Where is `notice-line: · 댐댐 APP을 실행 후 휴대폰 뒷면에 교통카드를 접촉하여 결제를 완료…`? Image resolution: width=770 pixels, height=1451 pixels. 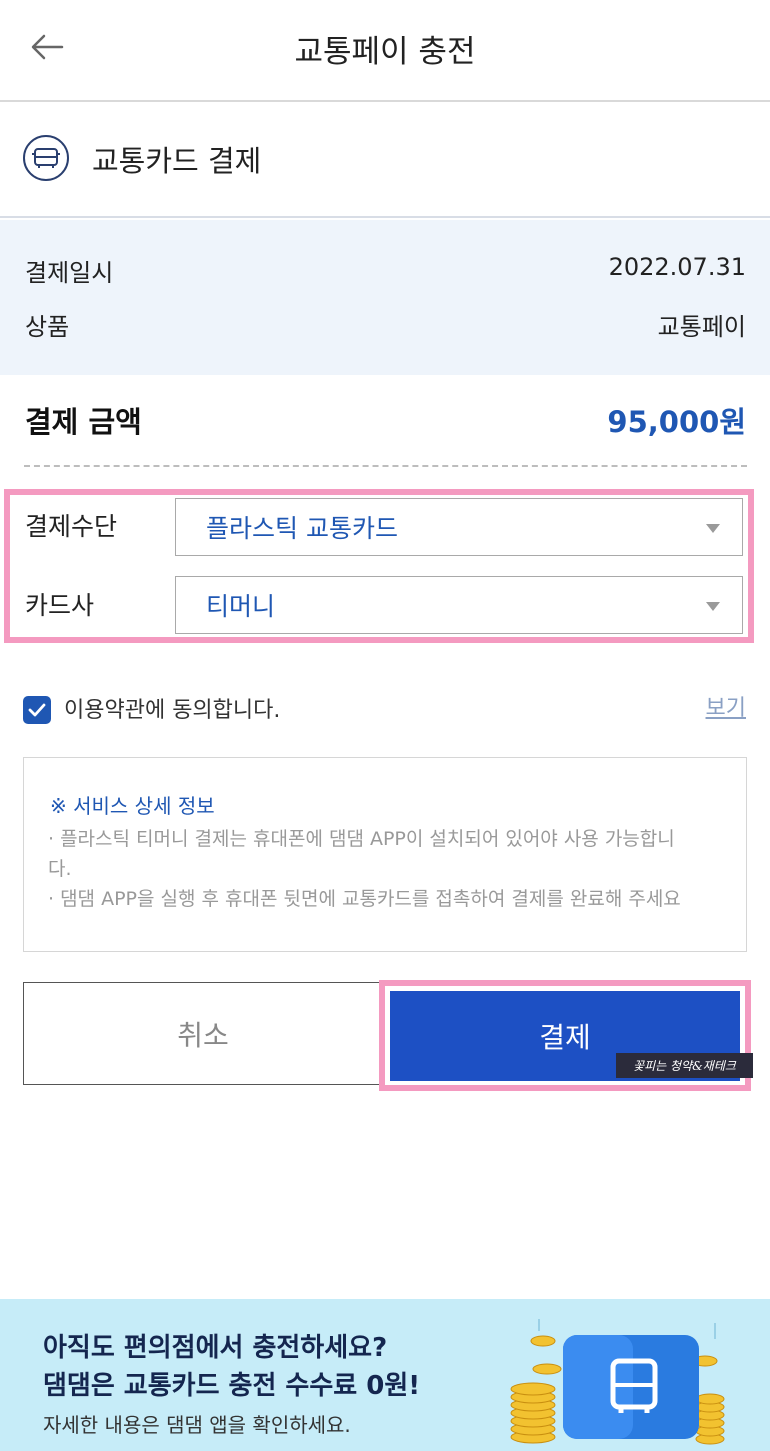 notice-line: · 댐댐 APP을 실행 후 휴대폰 뒷면에 교통카드를 접촉하여 결제를 완료… is located at coordinates (364, 899).